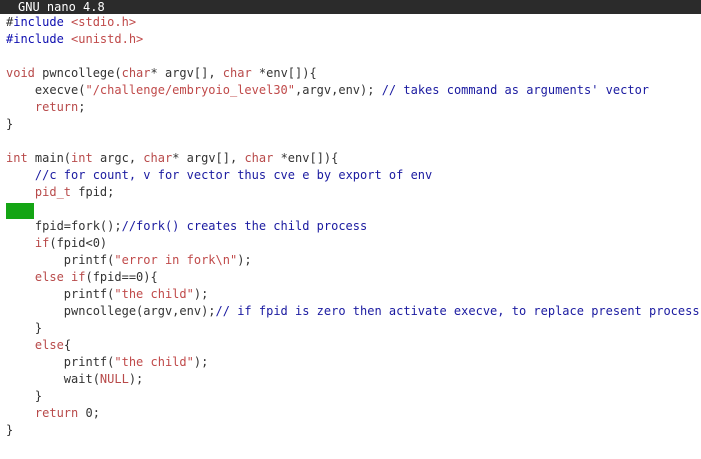  I want to click on text-cursor, so click(20, 211).